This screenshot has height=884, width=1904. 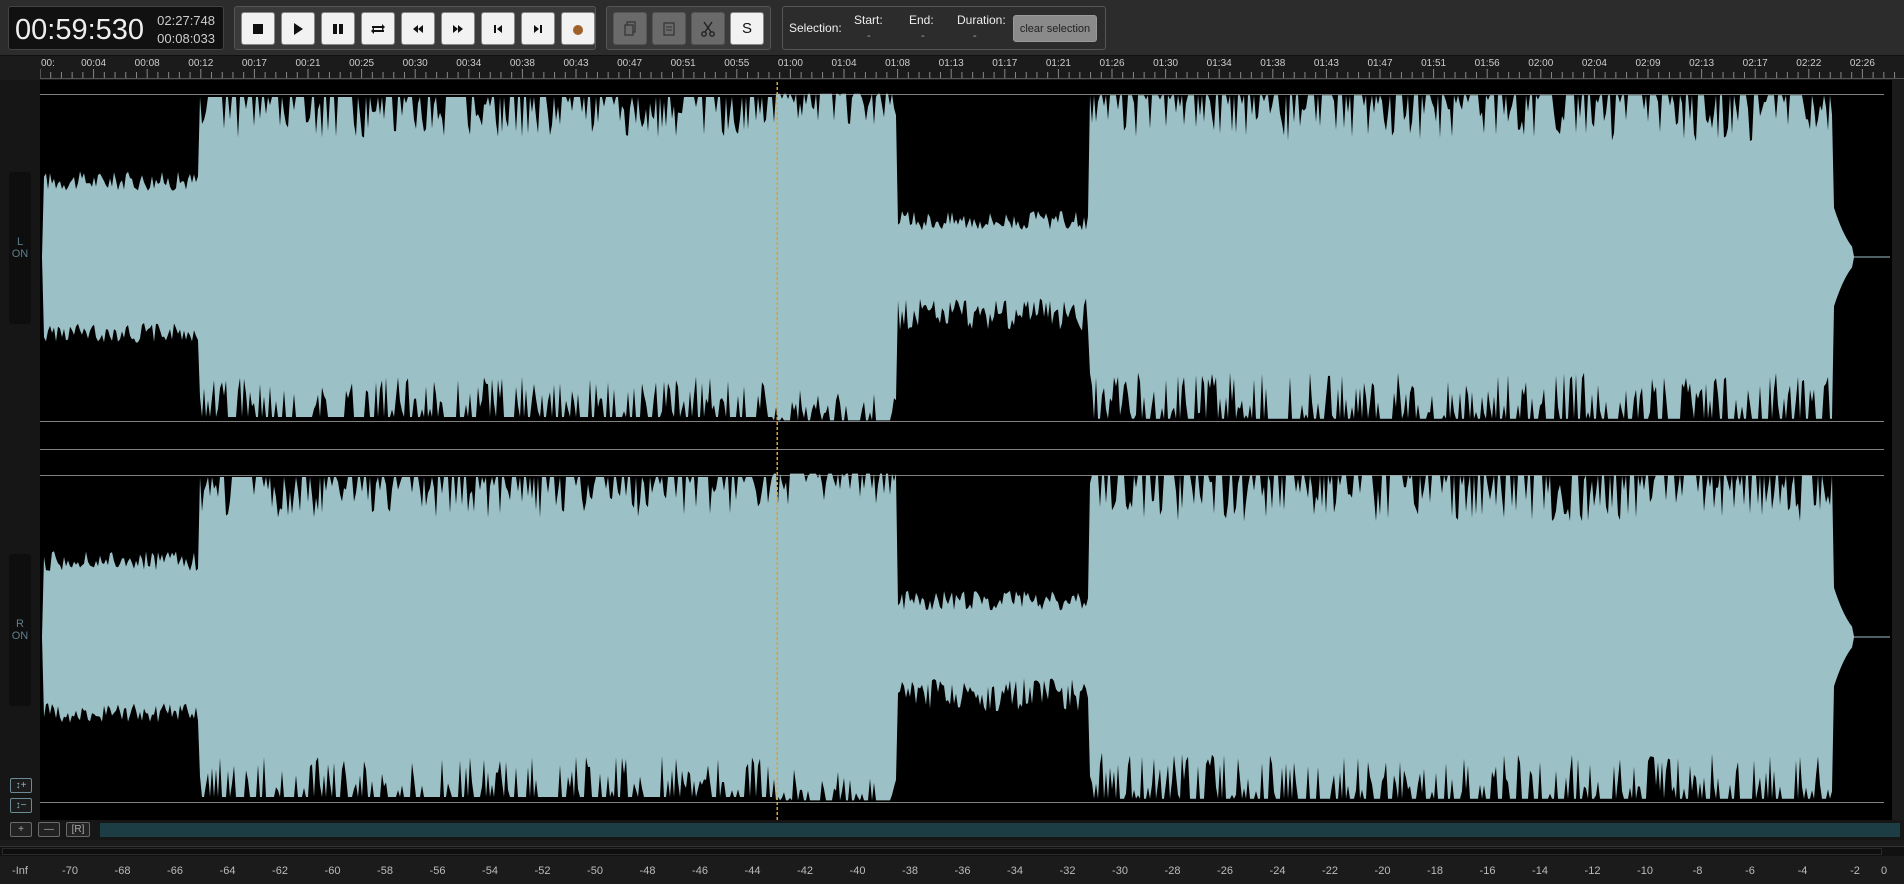 I want to click on vertical-zoom-out-button: ↕−, so click(x=21, y=805).